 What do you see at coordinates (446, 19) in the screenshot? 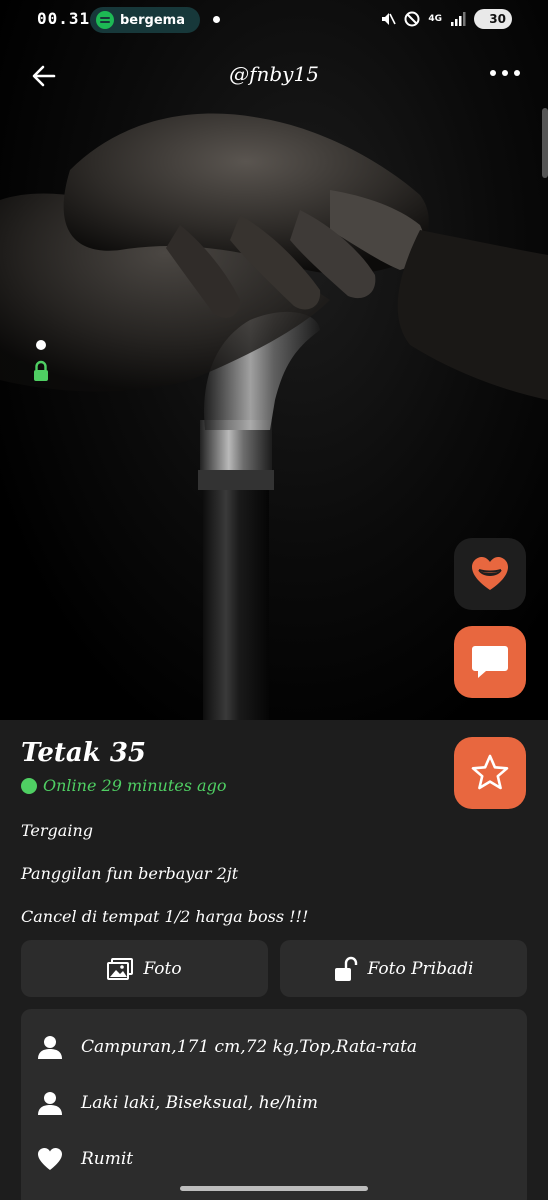
I see `status-icons: 4G 30` at bounding box center [446, 19].